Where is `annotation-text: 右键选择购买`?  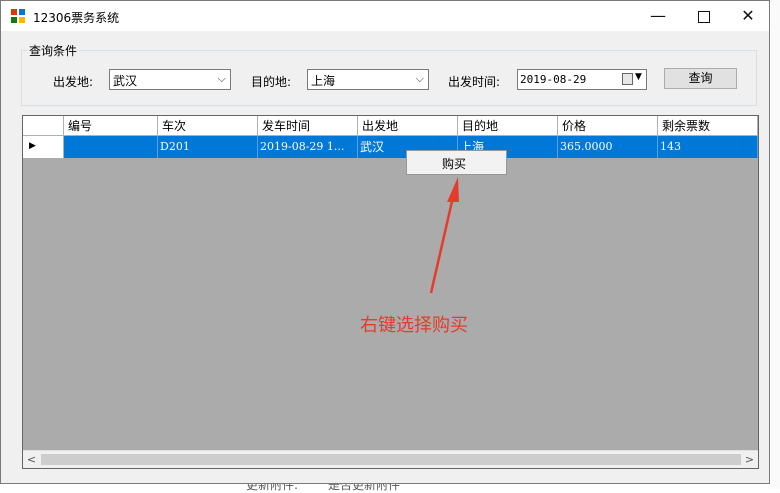
annotation-text: 右键选择购买 is located at coordinates (414, 325).